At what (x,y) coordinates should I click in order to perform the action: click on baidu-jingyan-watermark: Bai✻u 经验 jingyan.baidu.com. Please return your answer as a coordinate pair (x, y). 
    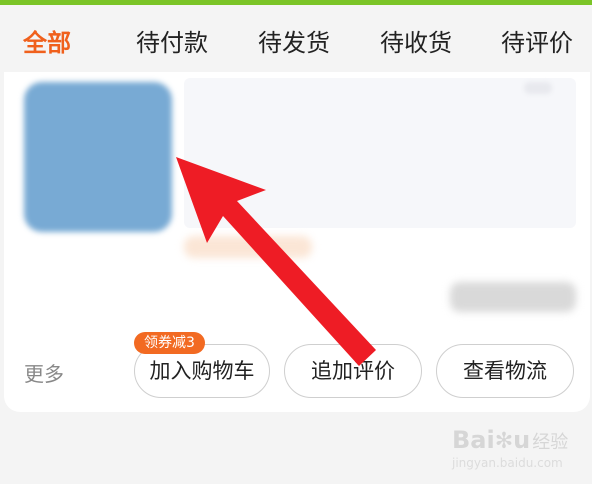
    Looking at the image, I should click on (510, 448).